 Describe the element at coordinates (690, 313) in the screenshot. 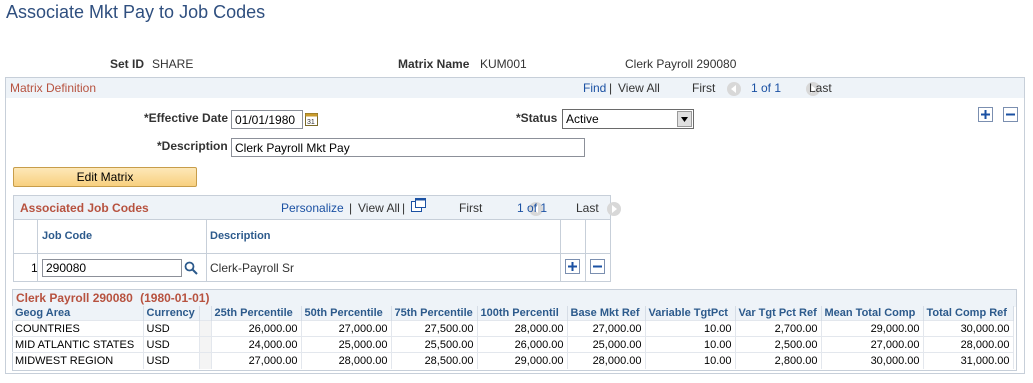

I see `variable-tgtpct-column-header: Variable TgtPct` at that location.